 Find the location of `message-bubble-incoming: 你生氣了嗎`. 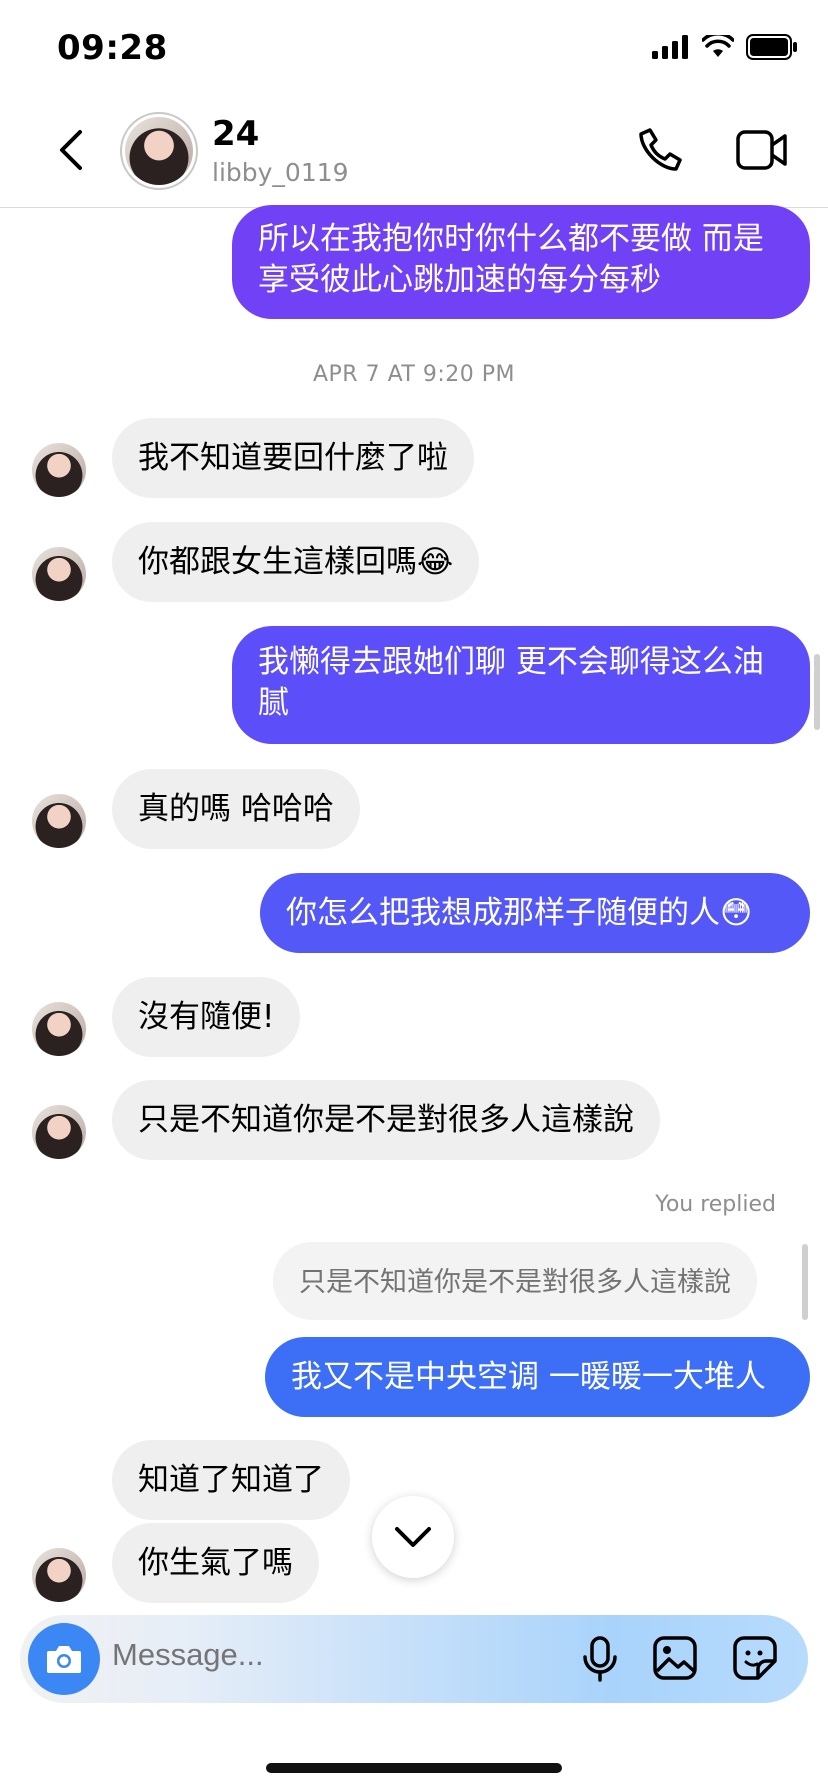

message-bubble-incoming: 你生氣了嗎 is located at coordinates (215, 1563).